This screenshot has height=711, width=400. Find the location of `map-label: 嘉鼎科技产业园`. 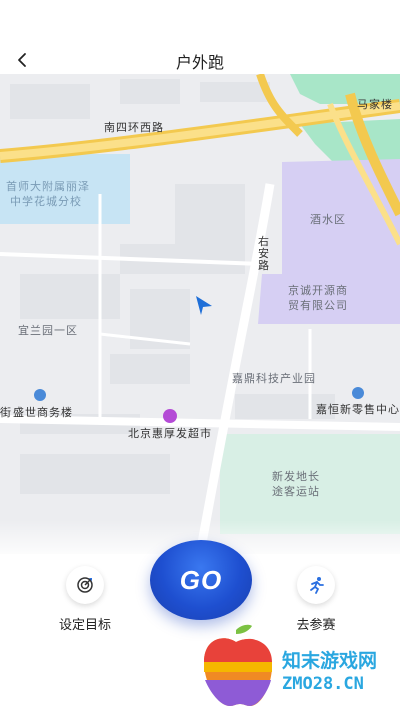

map-label: 嘉鼎科技产业园 is located at coordinates (274, 378).